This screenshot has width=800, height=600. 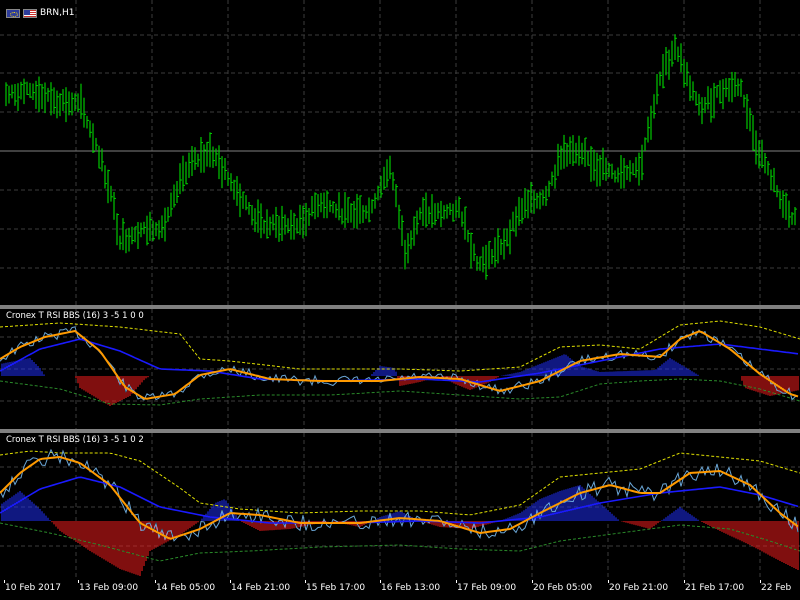 I want to click on symbol-header: BRN,H1, so click(x=40, y=13).